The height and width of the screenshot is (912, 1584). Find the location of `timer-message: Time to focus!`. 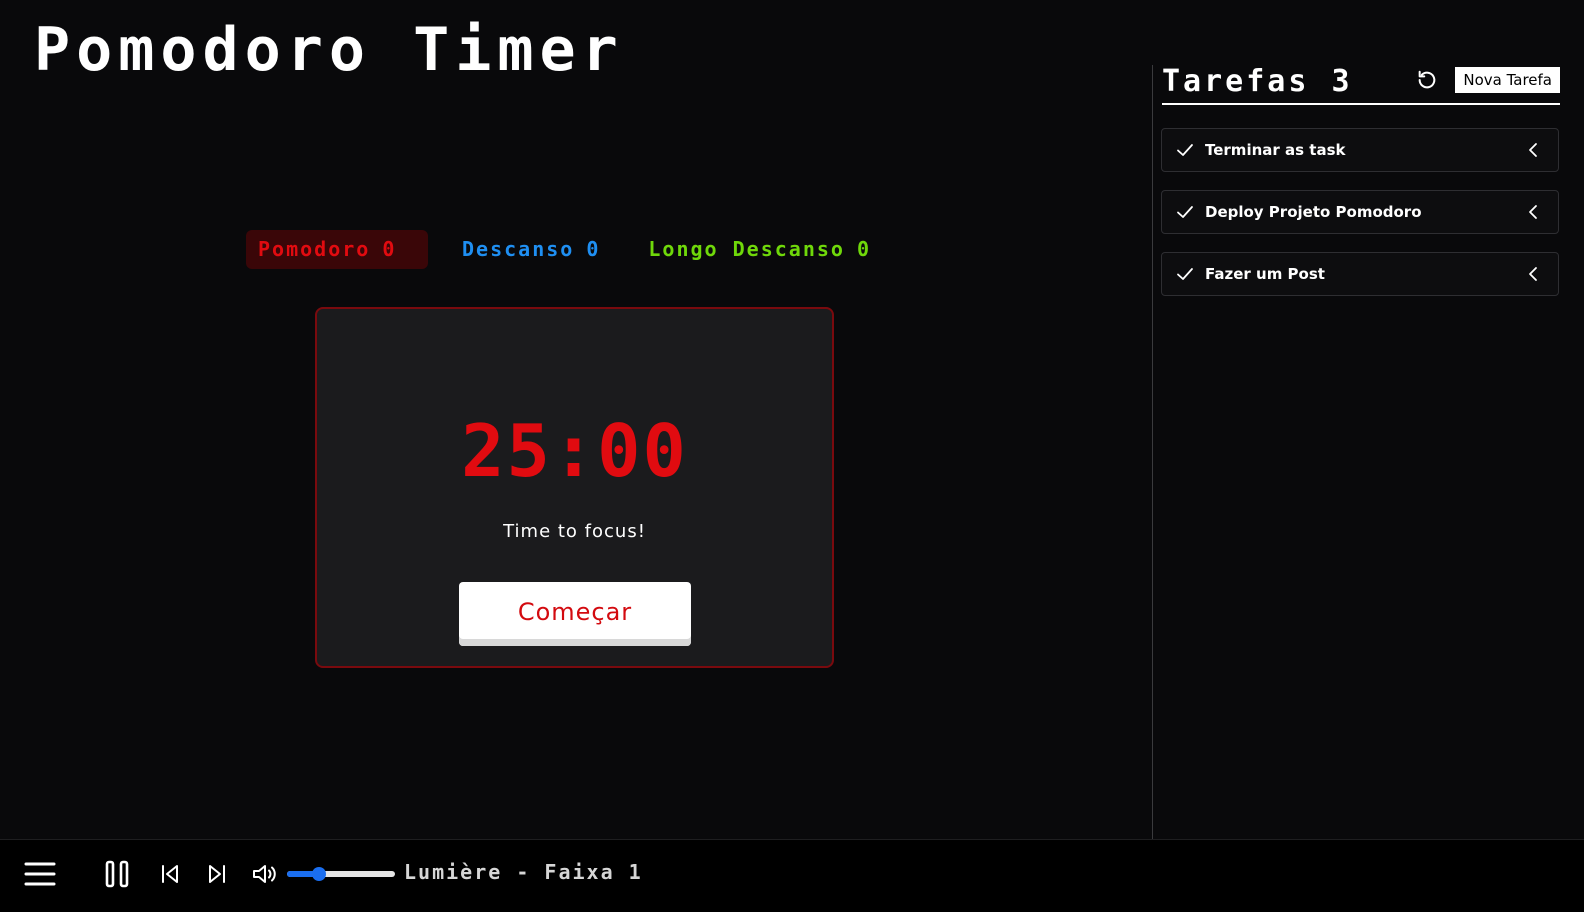

timer-message: Time to focus! is located at coordinates (574, 531).